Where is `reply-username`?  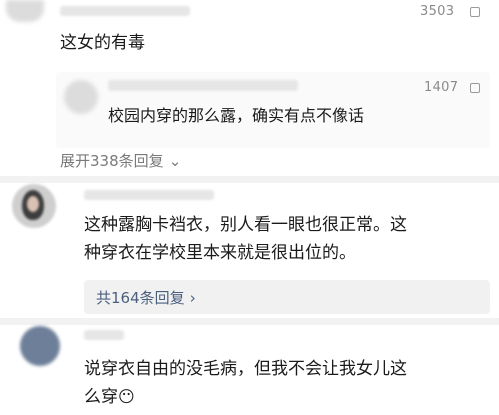 reply-username is located at coordinates (203, 85).